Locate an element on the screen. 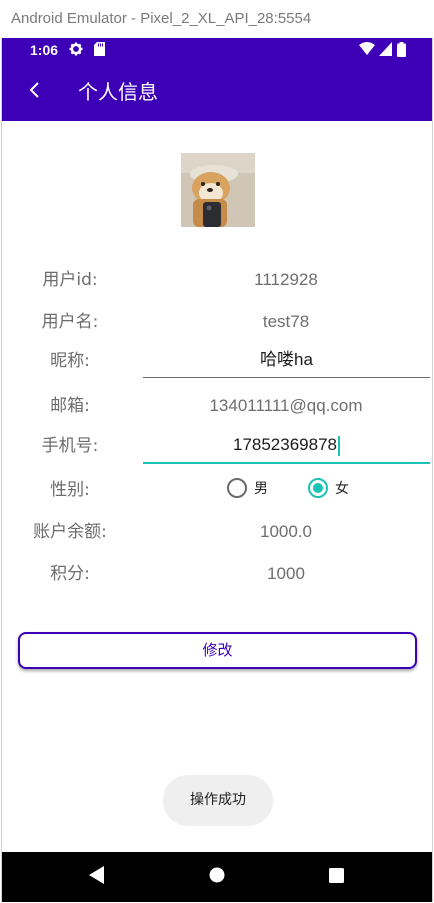 The image size is (434, 903). phone-row: 手机号: 17852369878 is located at coordinates (217, 446).